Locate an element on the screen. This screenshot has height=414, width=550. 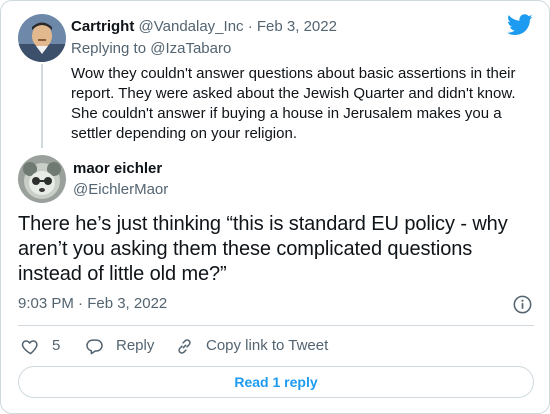
parent-avatar is located at coordinates (42, 38).